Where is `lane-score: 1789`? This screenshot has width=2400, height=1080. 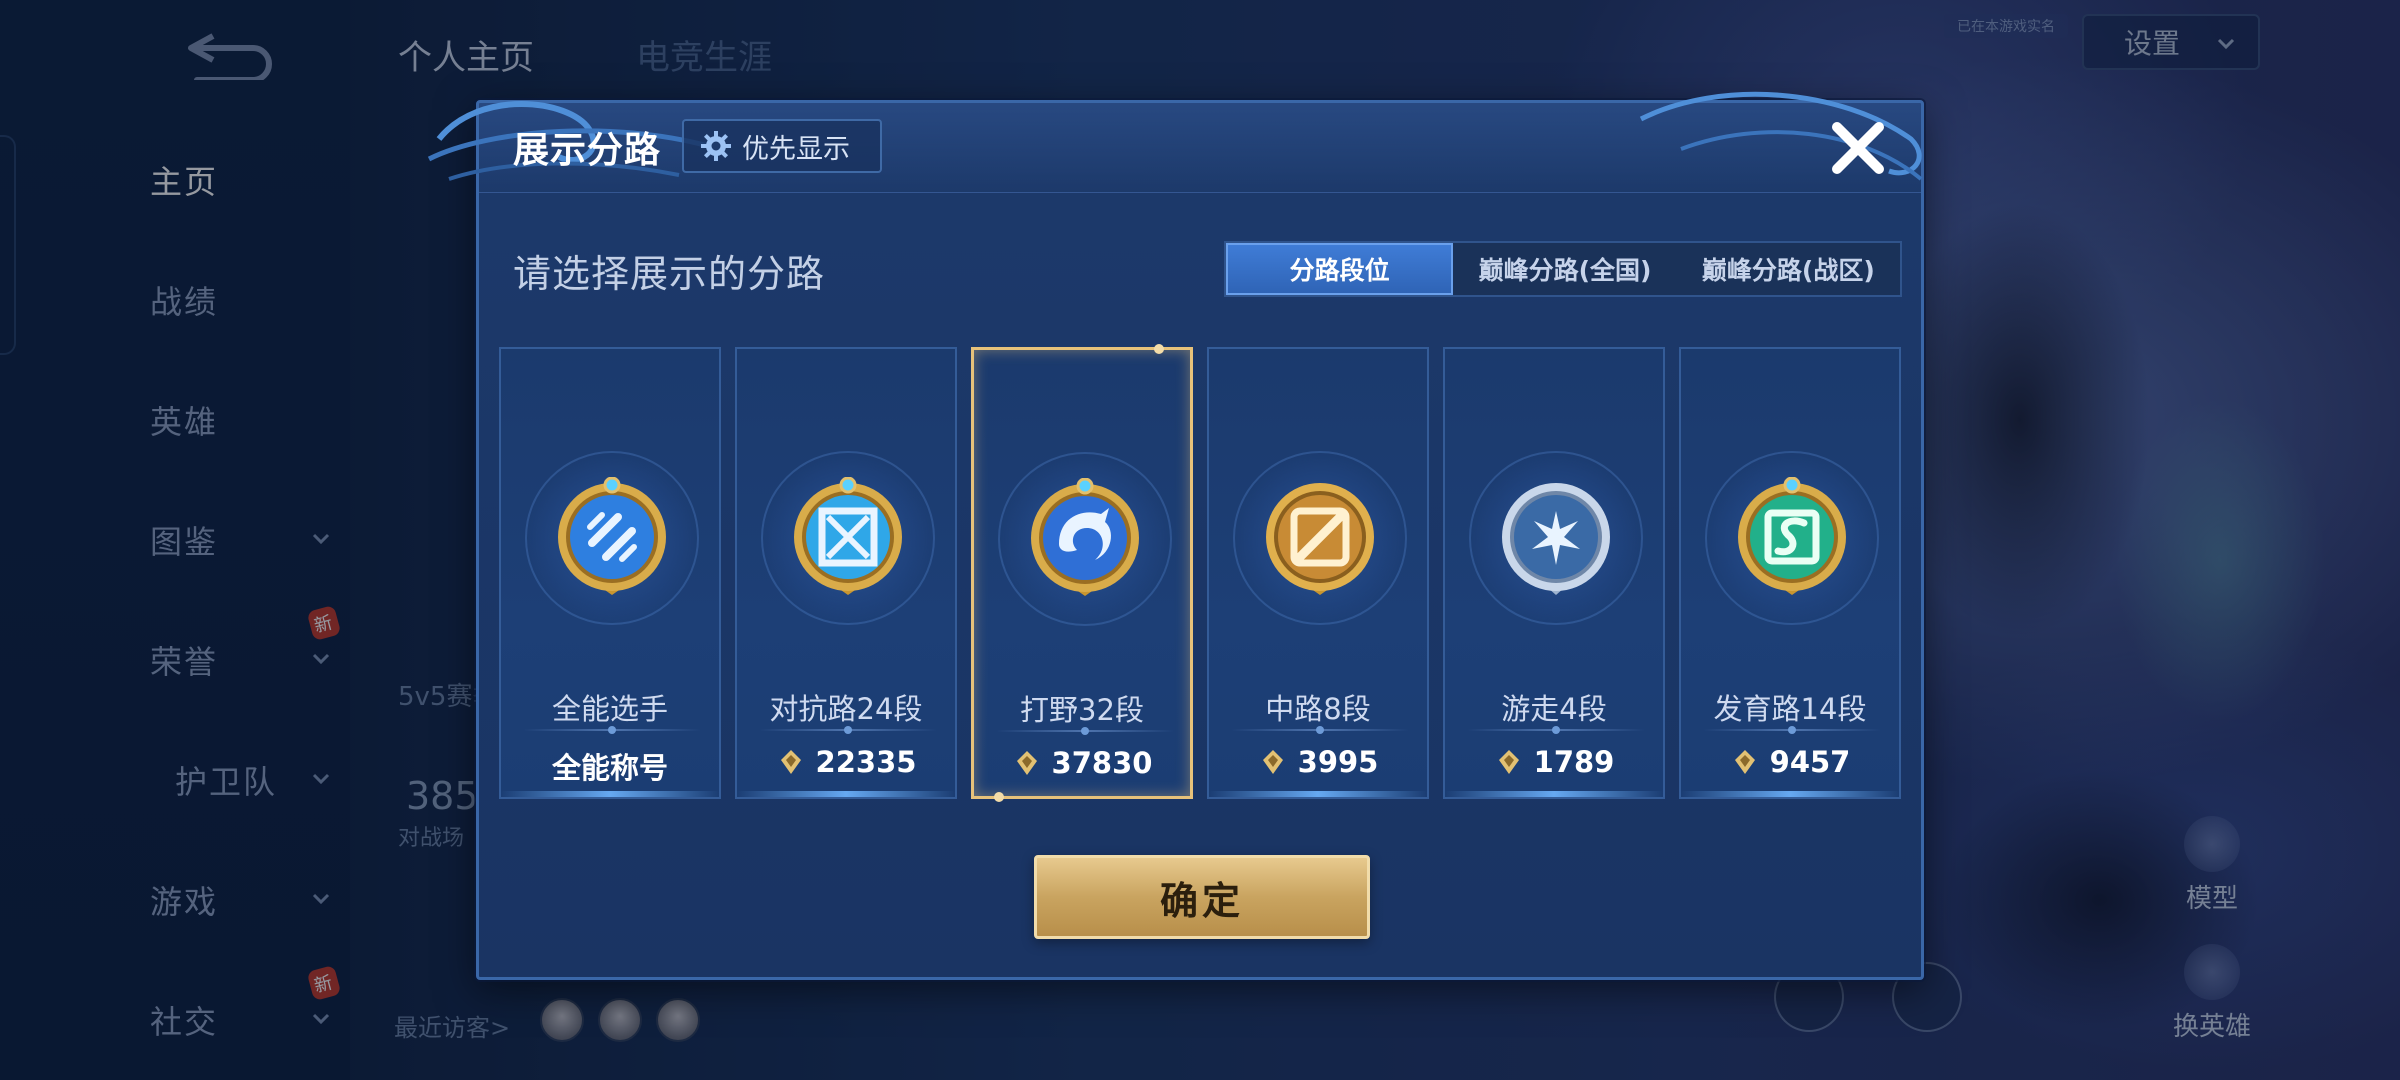
lane-score: 1789 is located at coordinates (1554, 762).